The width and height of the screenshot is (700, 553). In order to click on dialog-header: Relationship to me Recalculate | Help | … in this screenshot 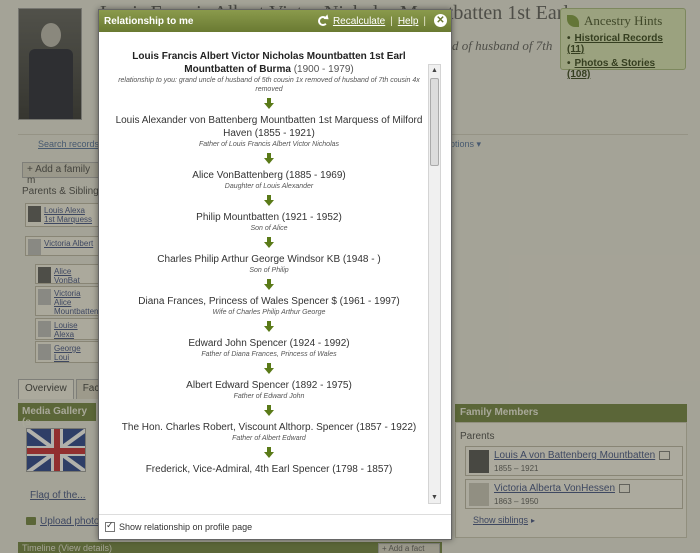, I will do `click(275, 21)`.